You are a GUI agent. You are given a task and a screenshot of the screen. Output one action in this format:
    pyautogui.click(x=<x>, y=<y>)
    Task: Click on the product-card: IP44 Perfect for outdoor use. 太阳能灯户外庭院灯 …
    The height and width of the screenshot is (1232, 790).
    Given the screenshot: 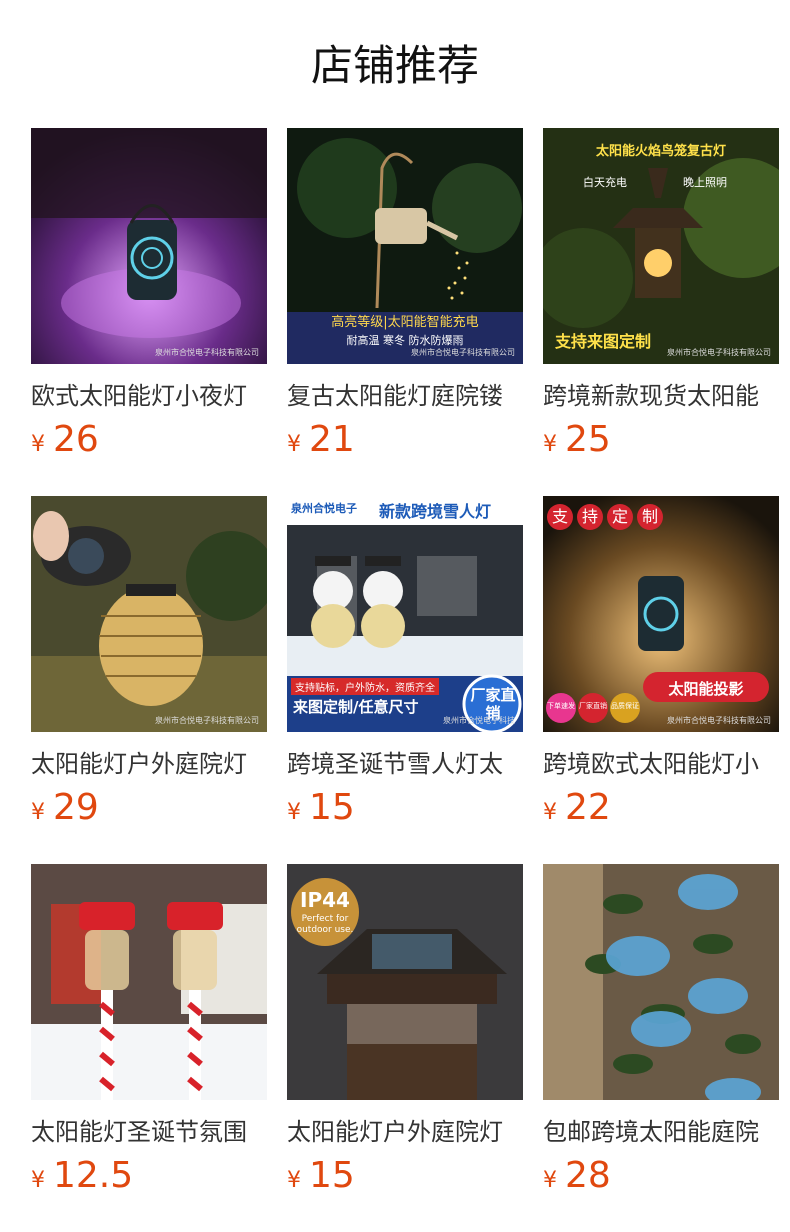 What is the action you would take?
    pyautogui.click(x=405, y=1034)
    